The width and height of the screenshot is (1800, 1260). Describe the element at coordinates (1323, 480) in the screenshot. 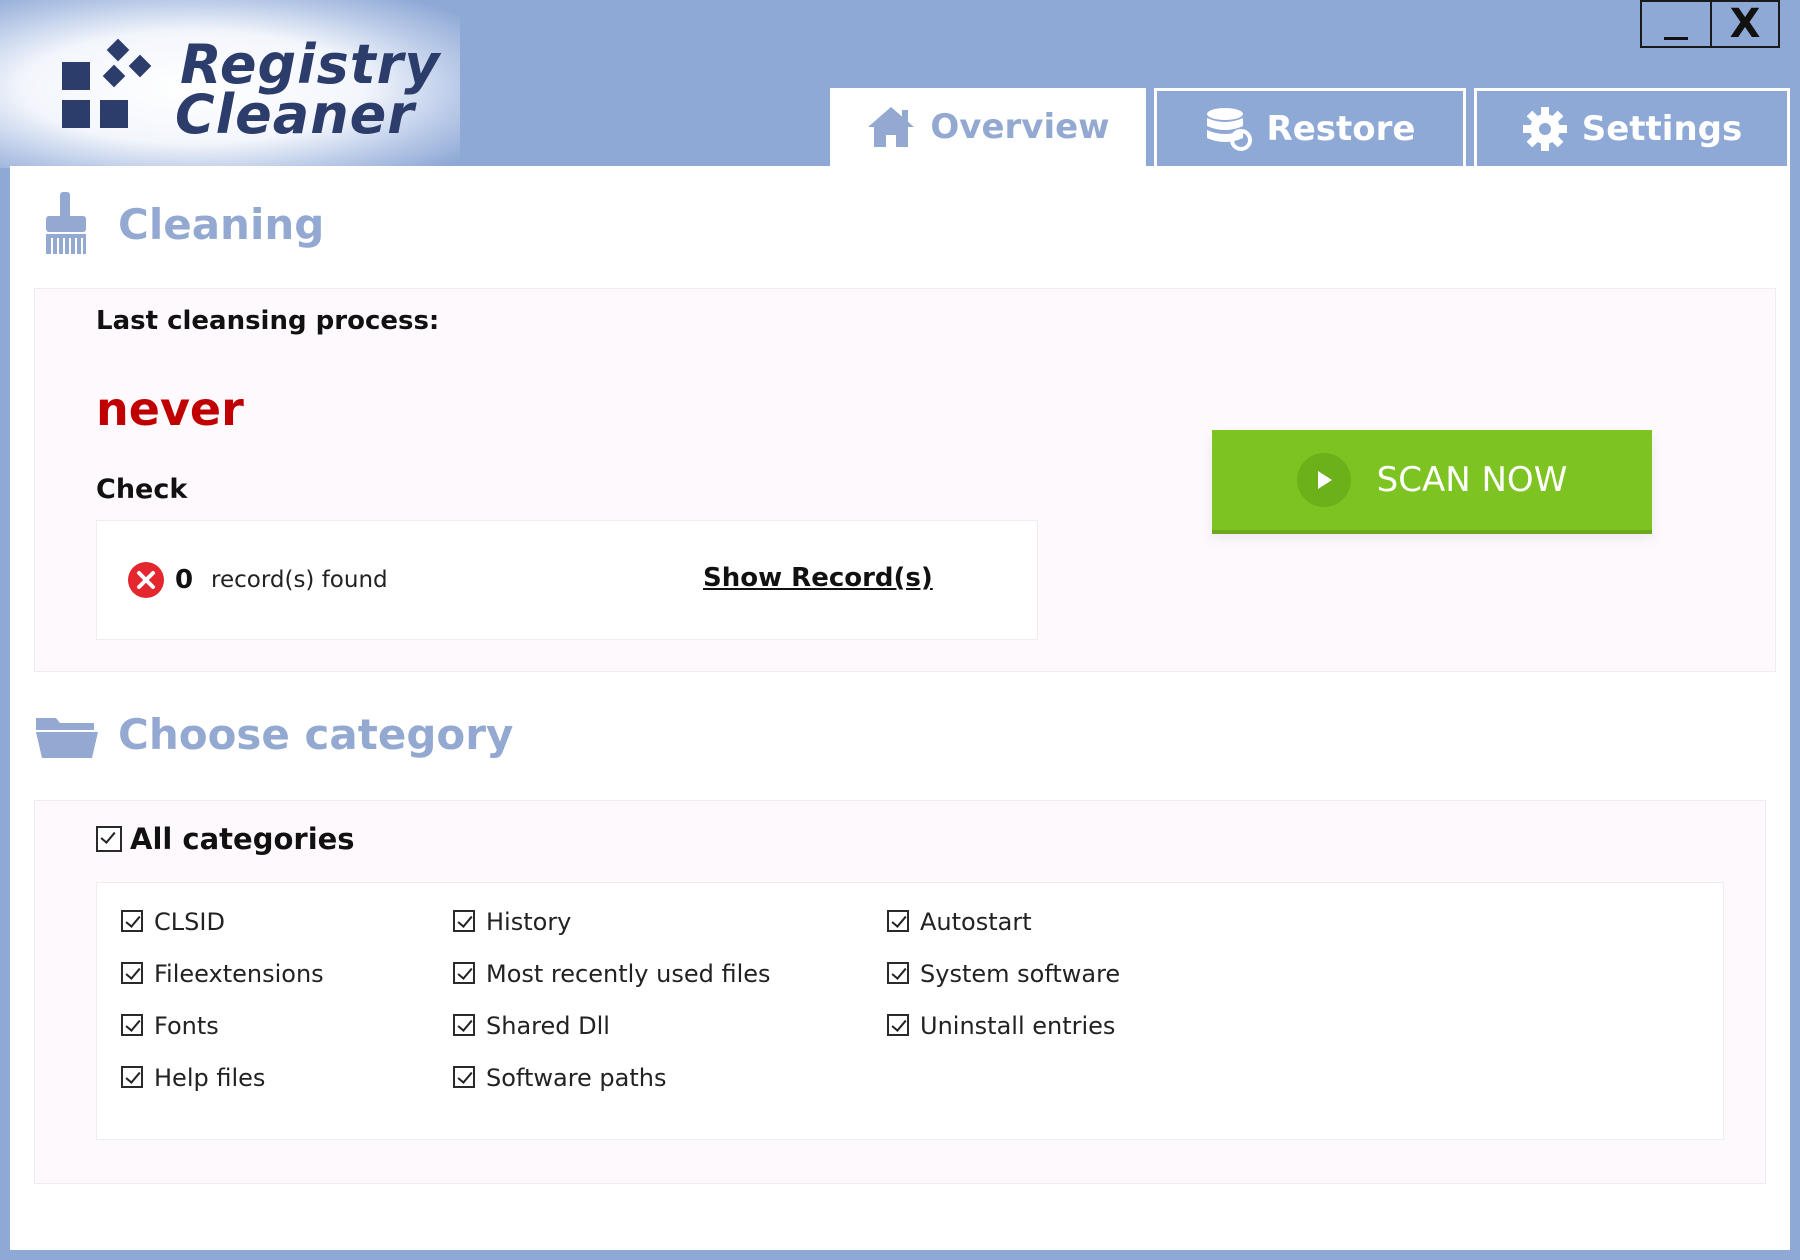

I see `play-icon` at that location.